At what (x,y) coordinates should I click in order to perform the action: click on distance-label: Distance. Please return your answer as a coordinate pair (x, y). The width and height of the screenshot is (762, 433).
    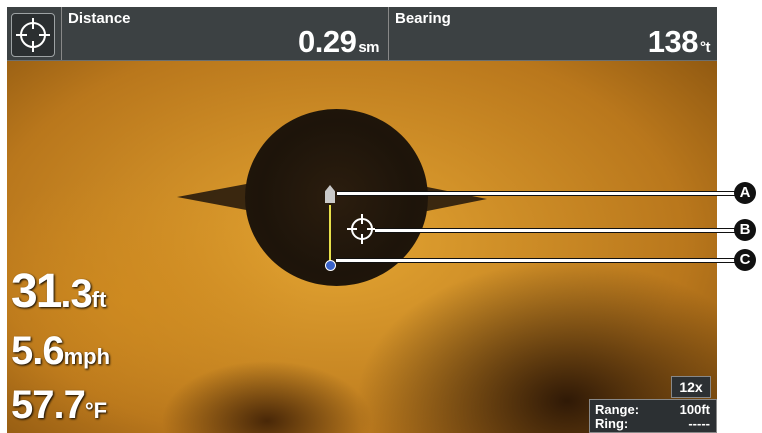
    Looking at the image, I should click on (99, 18).